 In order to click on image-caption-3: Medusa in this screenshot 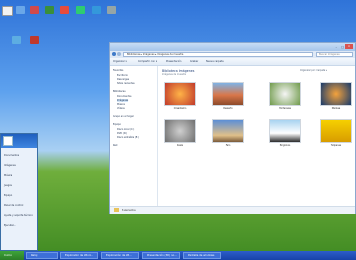, I will do `click(336, 108)`.